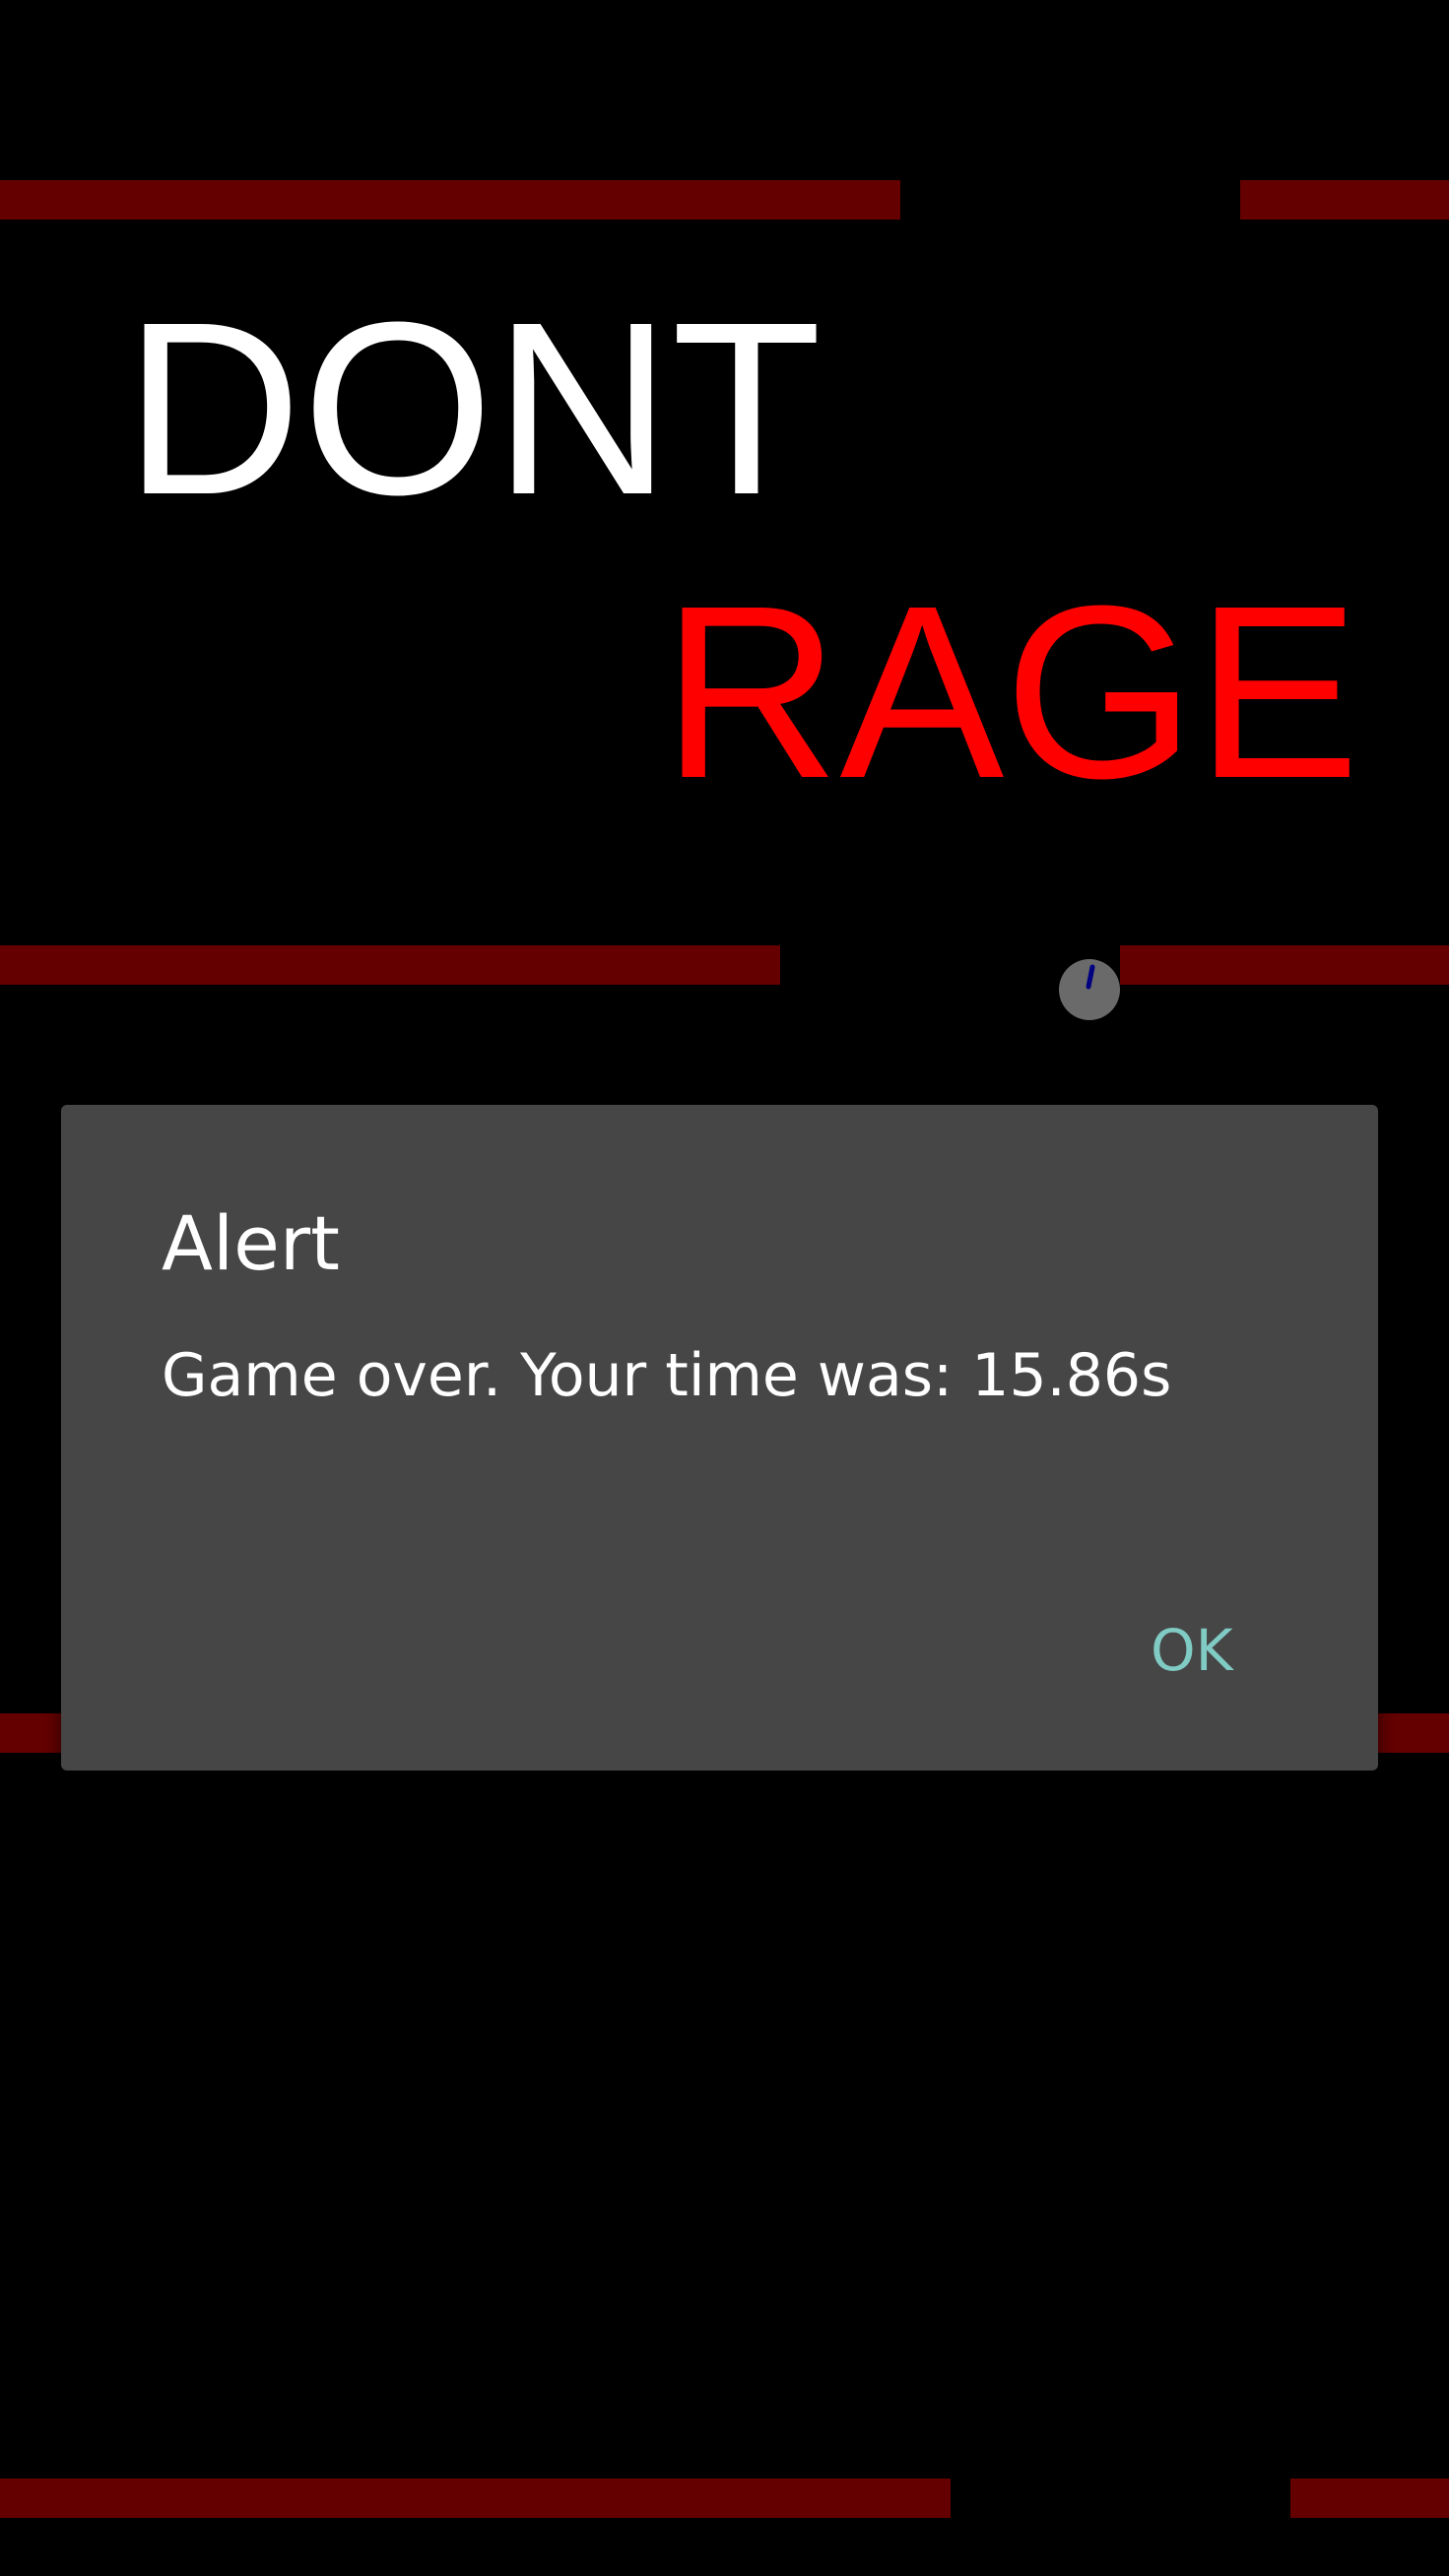  What do you see at coordinates (1011, 691) in the screenshot?
I see `title-word-rage: RAGE` at bounding box center [1011, 691].